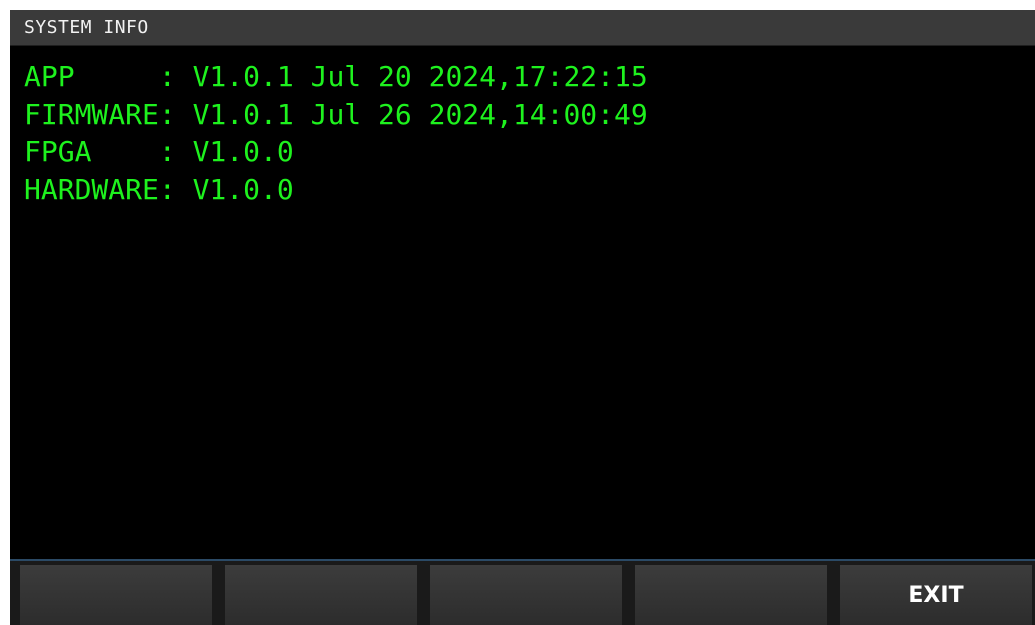 This screenshot has width=1035, height=625. Describe the element at coordinates (91, 76) in the screenshot. I see `info-key-app: APP` at that location.